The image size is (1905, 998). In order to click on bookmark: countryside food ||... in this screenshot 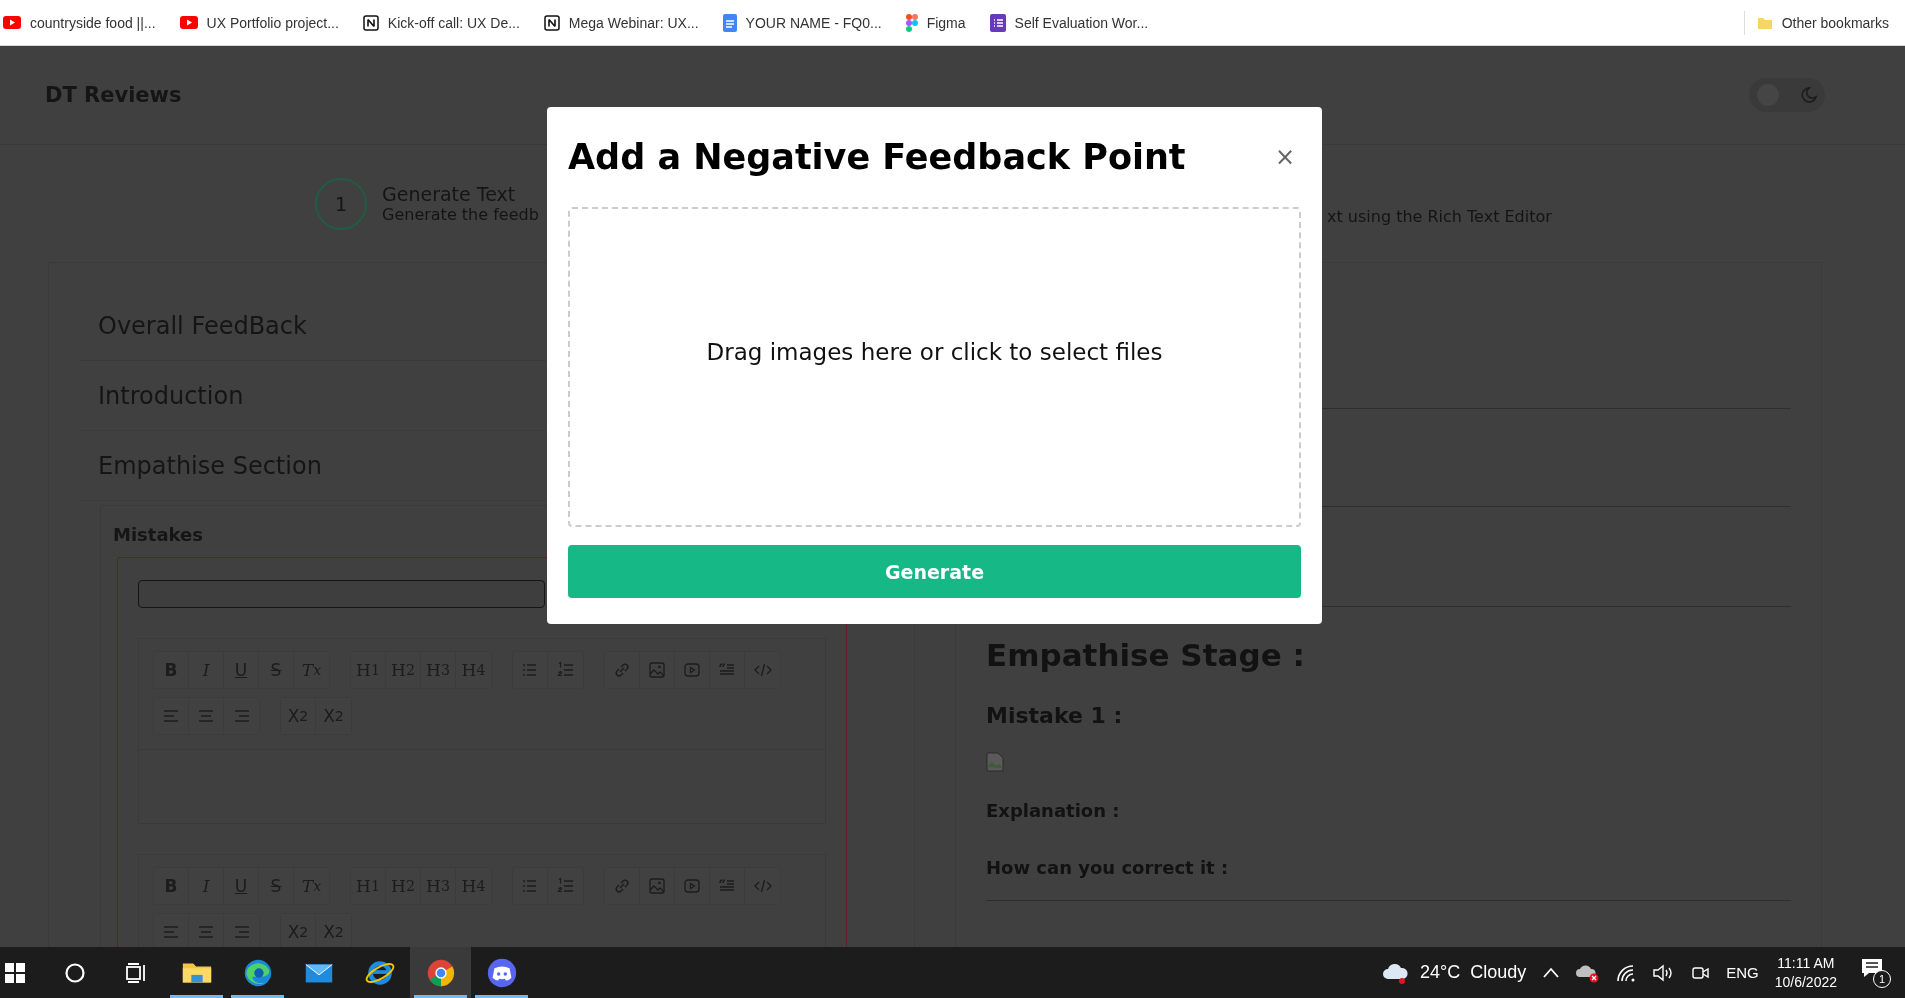, I will do `click(79, 22)`.